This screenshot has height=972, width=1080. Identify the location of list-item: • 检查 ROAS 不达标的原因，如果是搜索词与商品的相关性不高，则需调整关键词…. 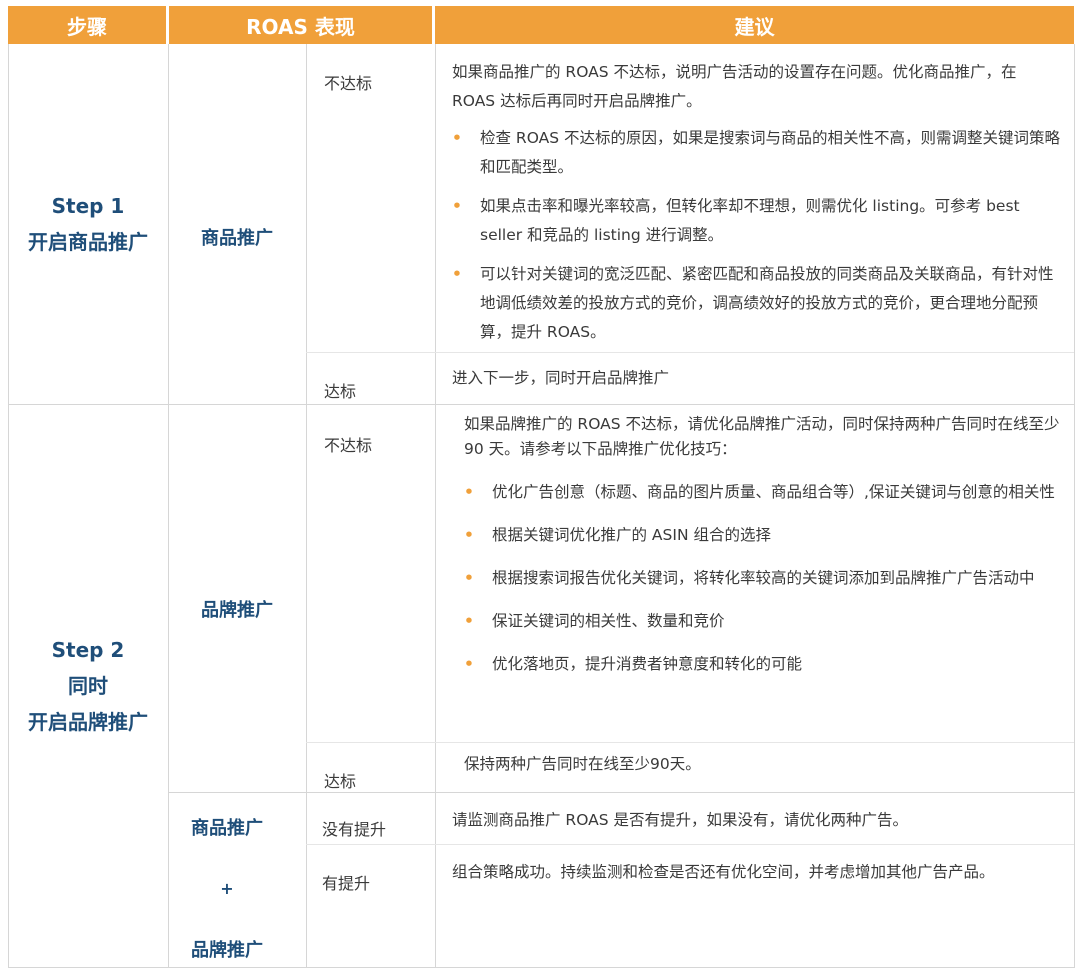
(757, 153).